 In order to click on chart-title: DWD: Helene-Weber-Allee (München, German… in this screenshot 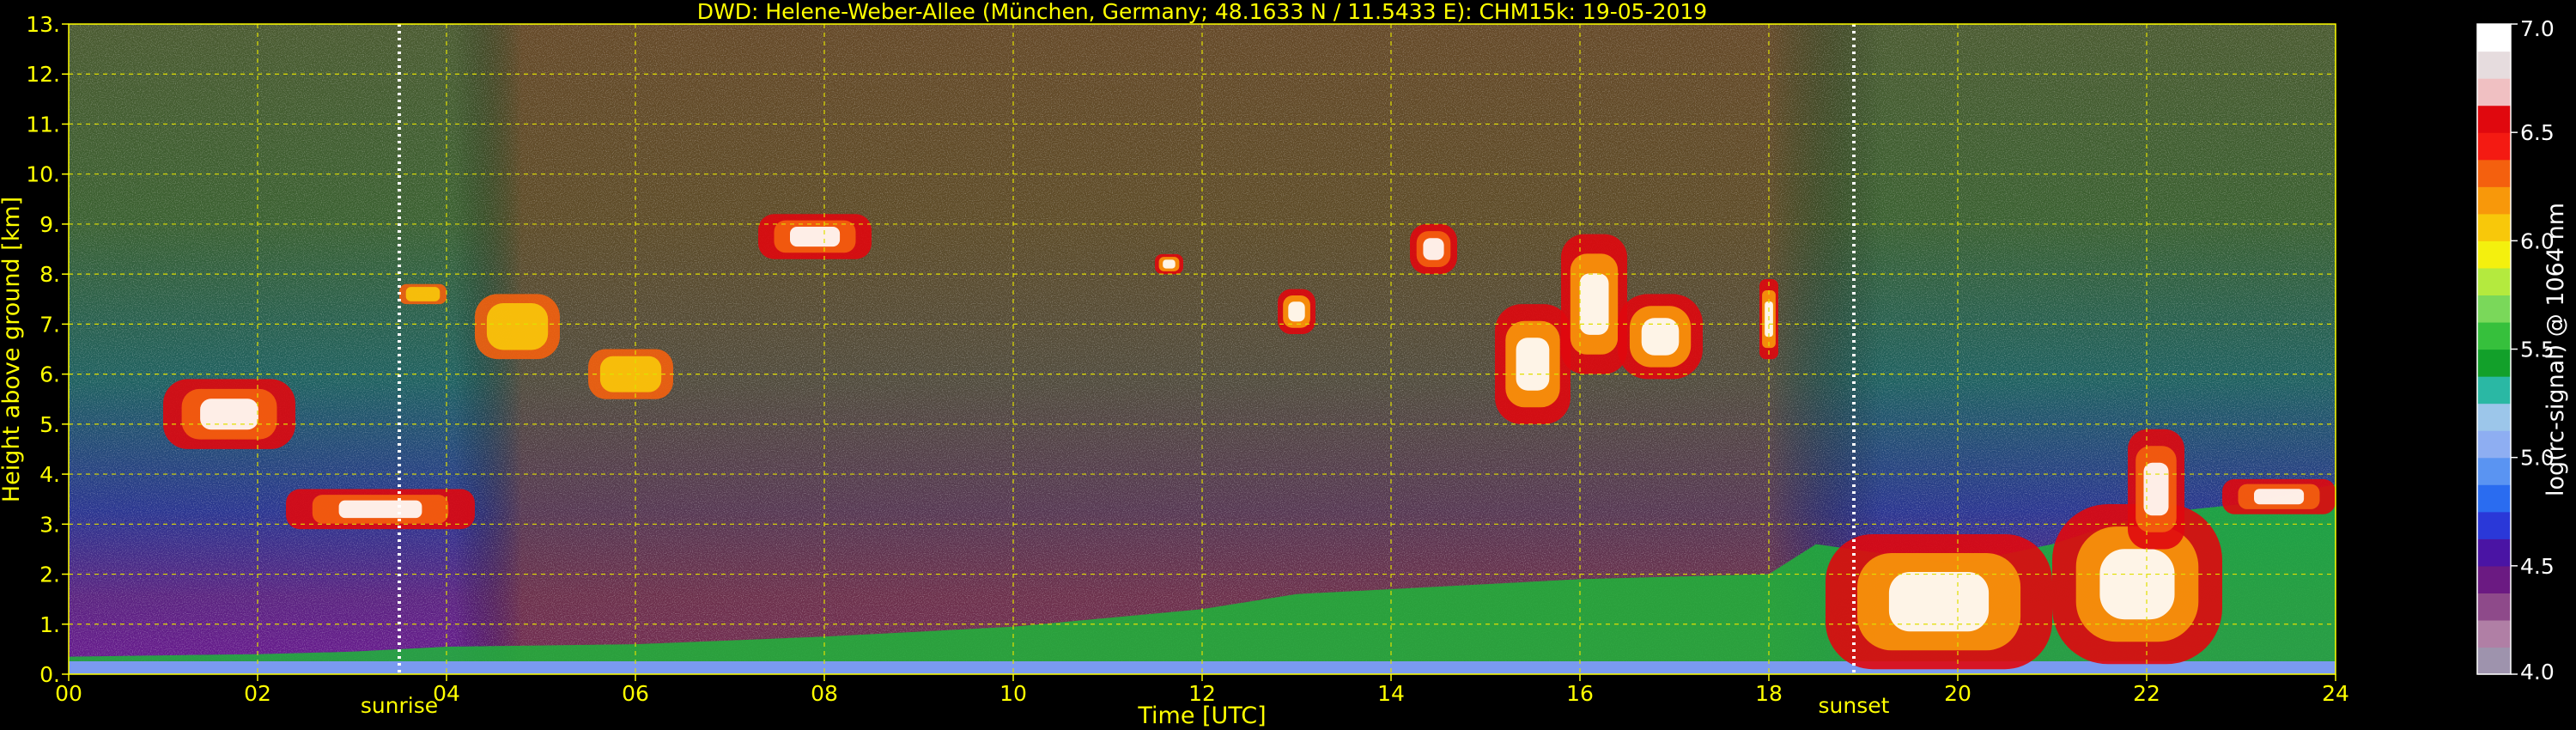, I will do `click(1202, 12)`.